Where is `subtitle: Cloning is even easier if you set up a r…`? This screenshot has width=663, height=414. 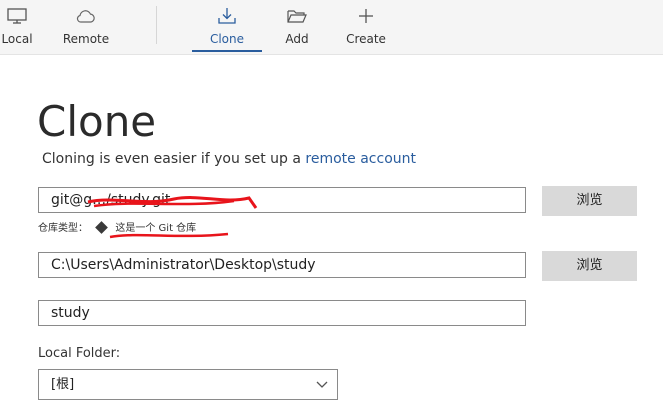 subtitle: Cloning is even easier if you set up a r… is located at coordinates (229, 159).